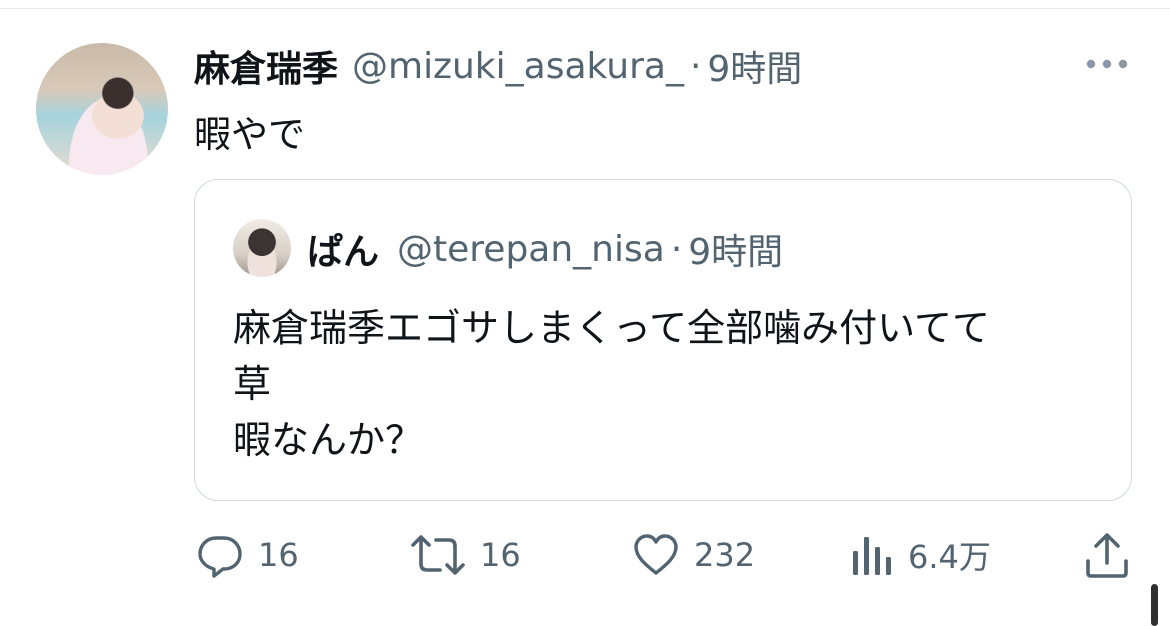  I want to click on retweet-count: 16, so click(500, 555).